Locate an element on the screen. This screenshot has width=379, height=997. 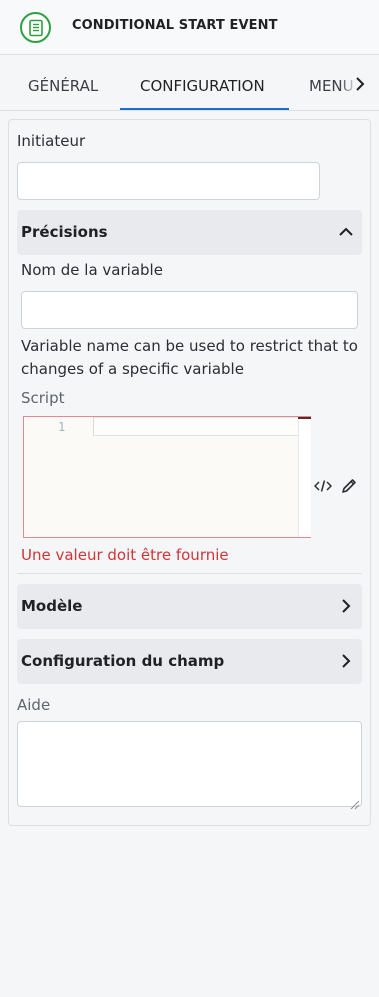
field-config-section-title: Configuration du champ is located at coordinates (123, 661).